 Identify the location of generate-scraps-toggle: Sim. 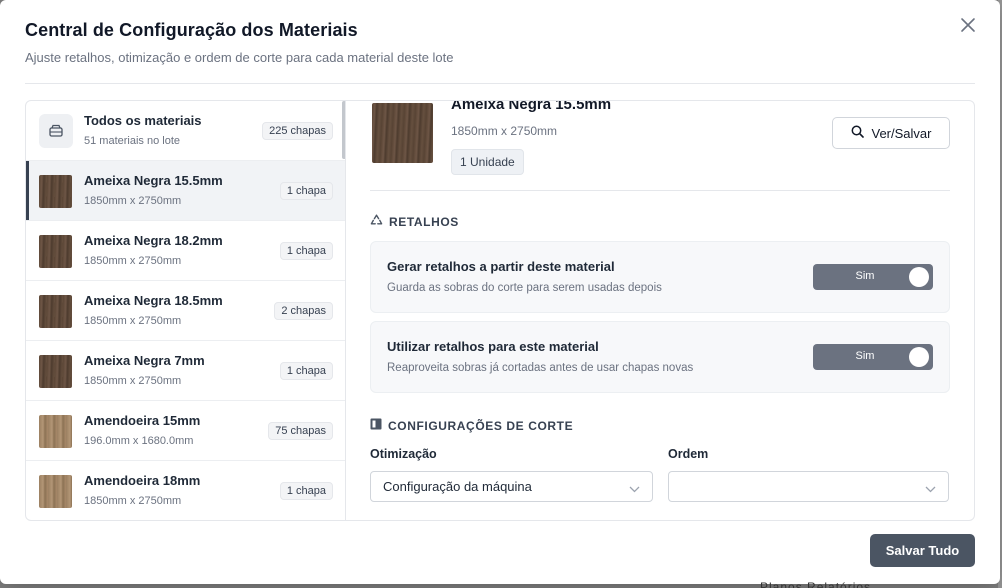
(873, 277).